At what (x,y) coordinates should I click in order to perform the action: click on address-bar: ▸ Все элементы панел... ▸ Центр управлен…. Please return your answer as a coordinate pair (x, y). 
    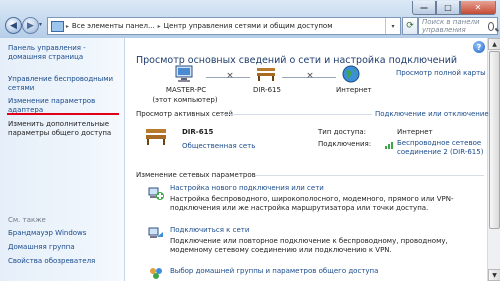
    Looking at the image, I should click on (224, 26).